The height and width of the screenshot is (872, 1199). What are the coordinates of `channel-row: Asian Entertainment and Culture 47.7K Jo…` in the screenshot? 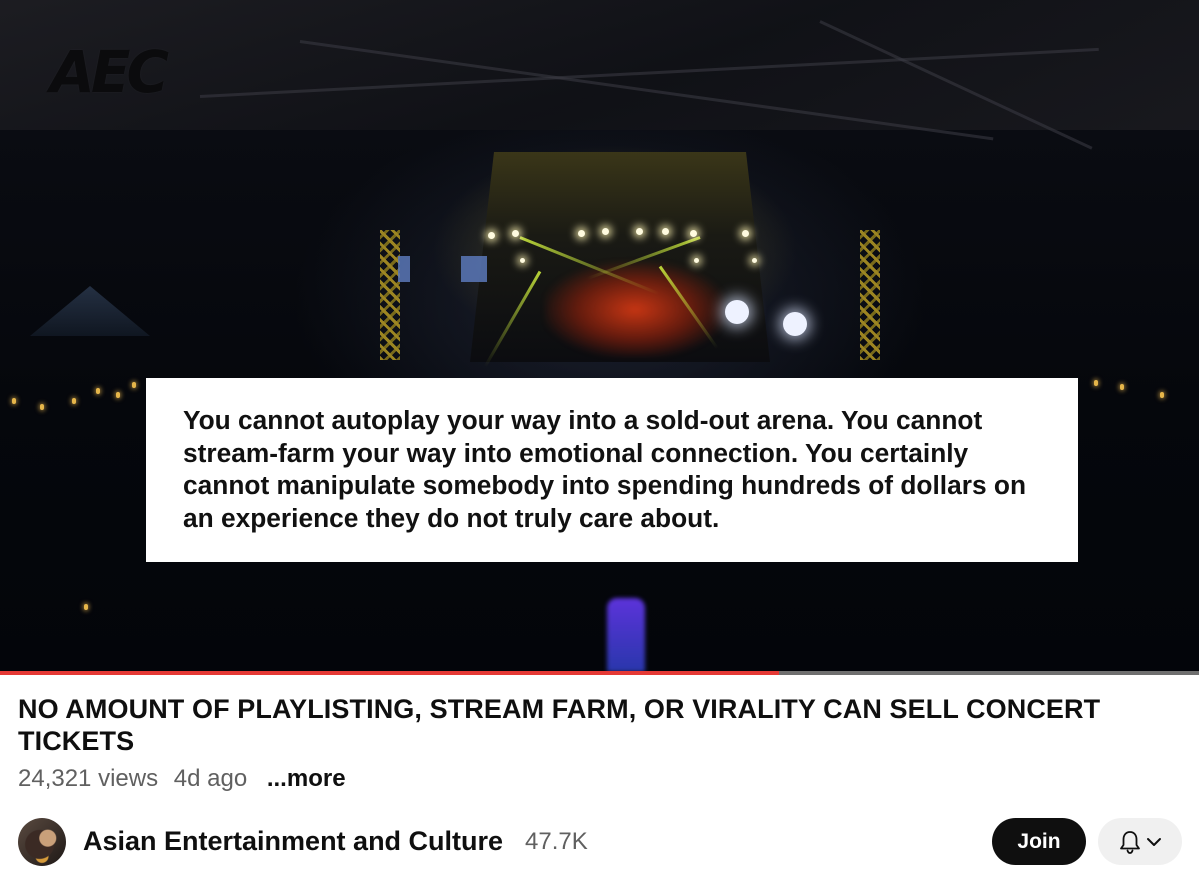 It's located at (600, 842).